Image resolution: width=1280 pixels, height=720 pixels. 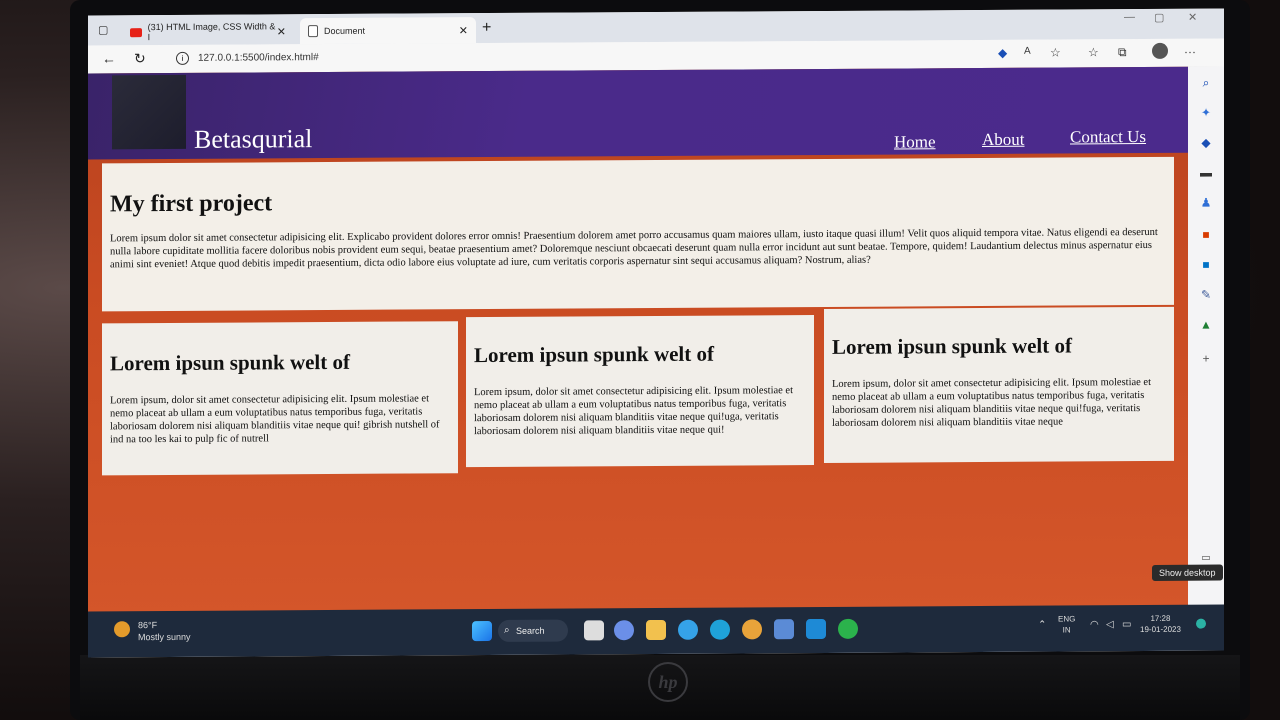 I want to click on tab-document: Document ✕, so click(x=388, y=31).